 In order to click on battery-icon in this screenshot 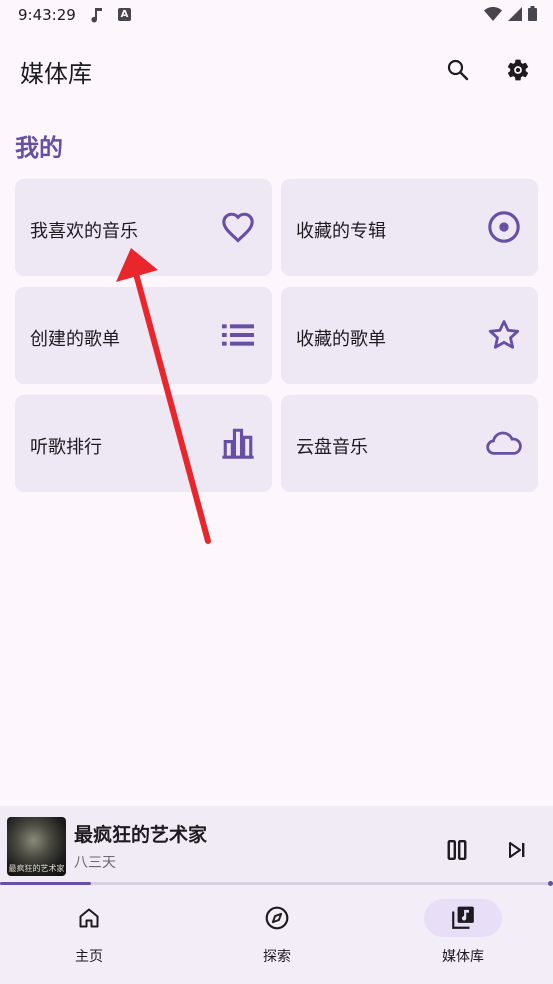, I will do `click(532, 15)`.